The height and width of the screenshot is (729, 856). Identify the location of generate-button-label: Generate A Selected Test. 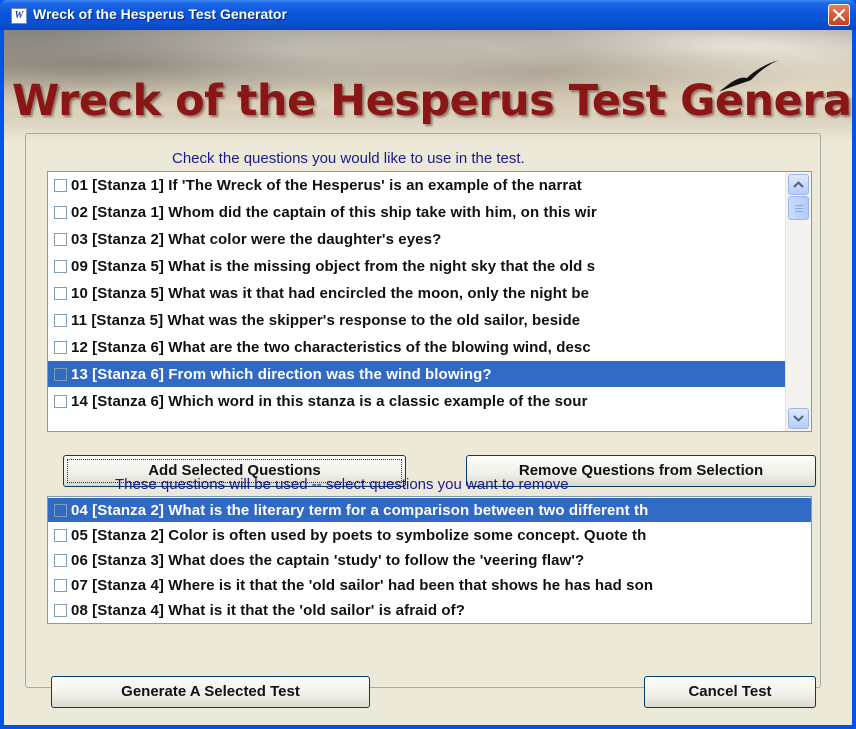
(210, 691).